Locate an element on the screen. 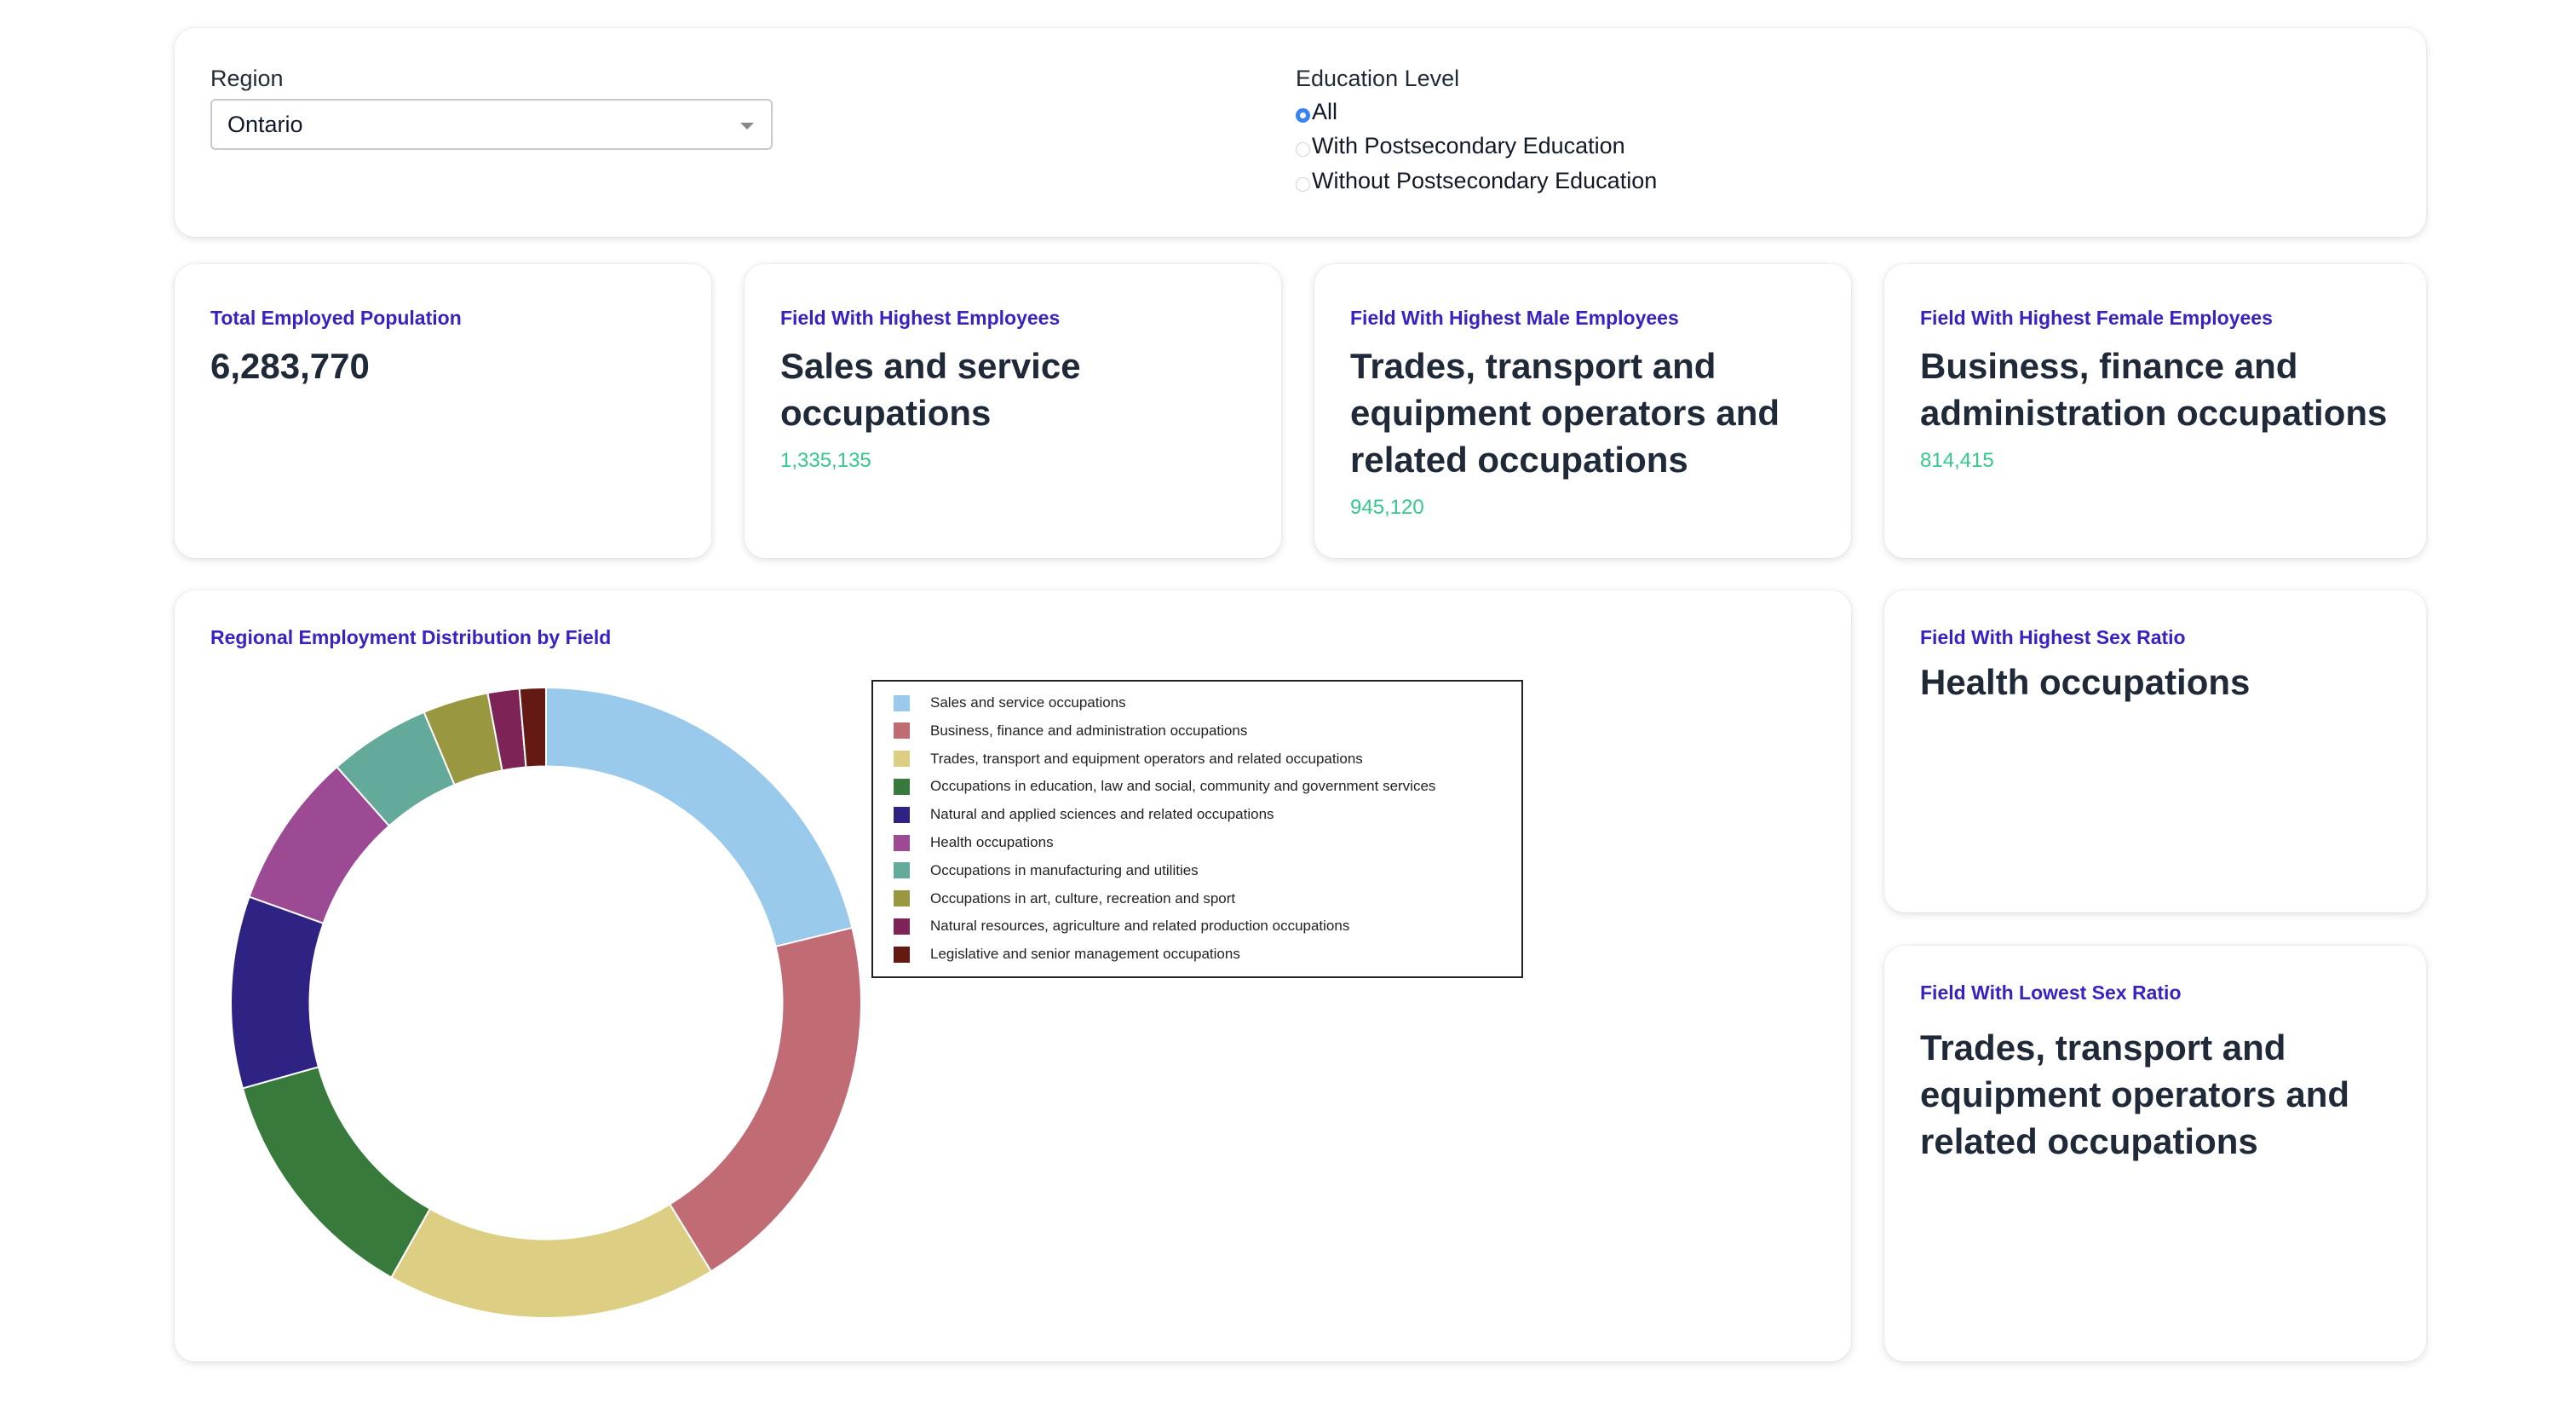 This screenshot has height=1416, width=2576. legend-label: Sales and service occupations is located at coordinates (1028, 702).